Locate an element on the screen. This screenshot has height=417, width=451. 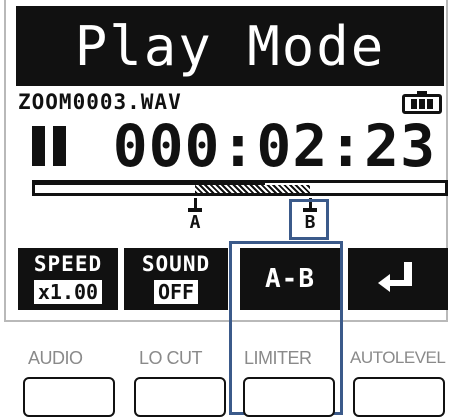
autolevel-label: AUTOLEVEL is located at coordinates (398, 357).